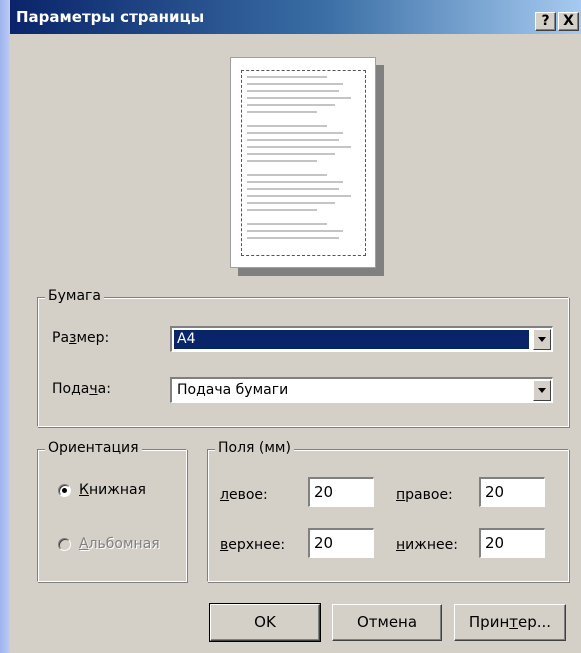 This screenshot has height=653, width=581. What do you see at coordinates (112, 490) in the screenshot?
I see `portrait-label: Книжная` at bounding box center [112, 490].